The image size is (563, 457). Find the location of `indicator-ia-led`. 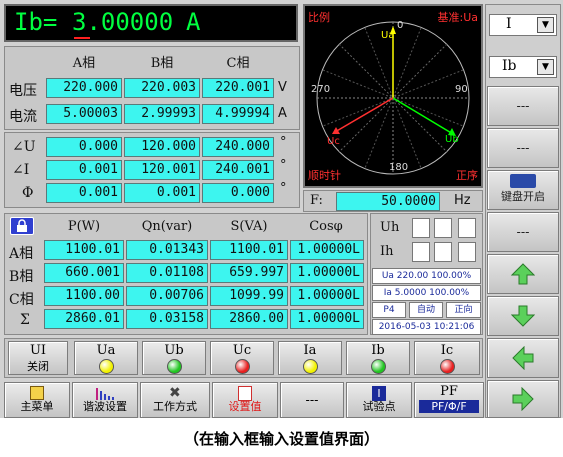

indicator-ia-led is located at coordinates (310, 366).